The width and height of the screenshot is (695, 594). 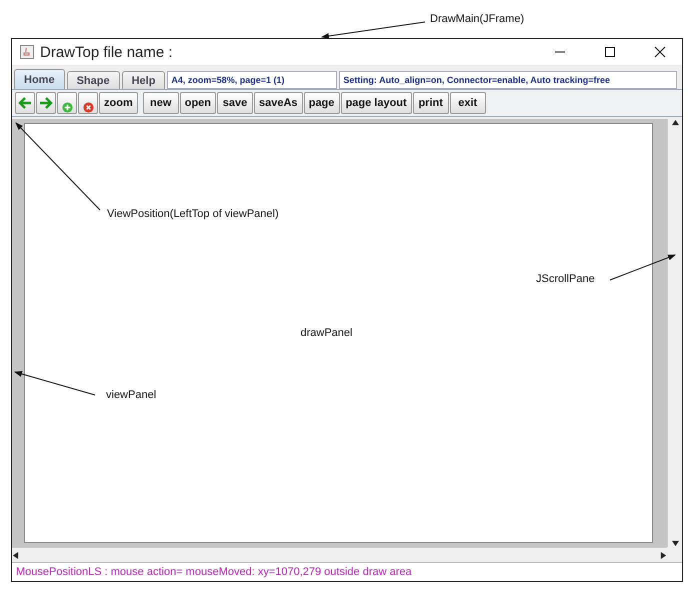 I want to click on java-cup-icon, so click(x=27, y=52).